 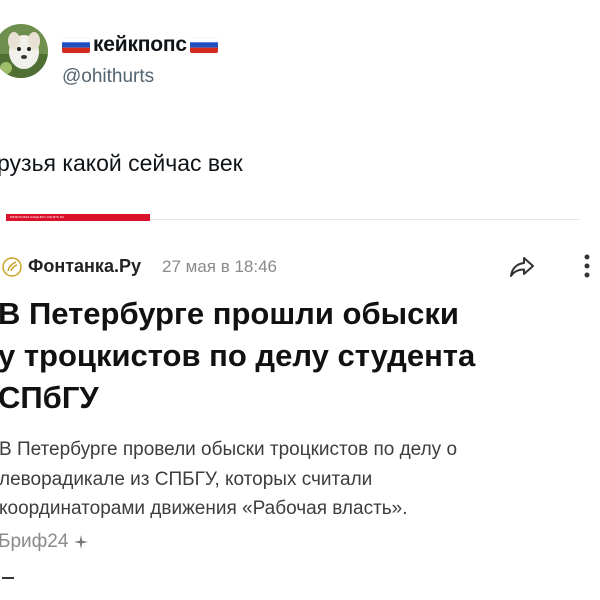 What do you see at coordinates (238, 355) in the screenshot?
I see `headline-line: у троцкистов по делу студента` at bounding box center [238, 355].